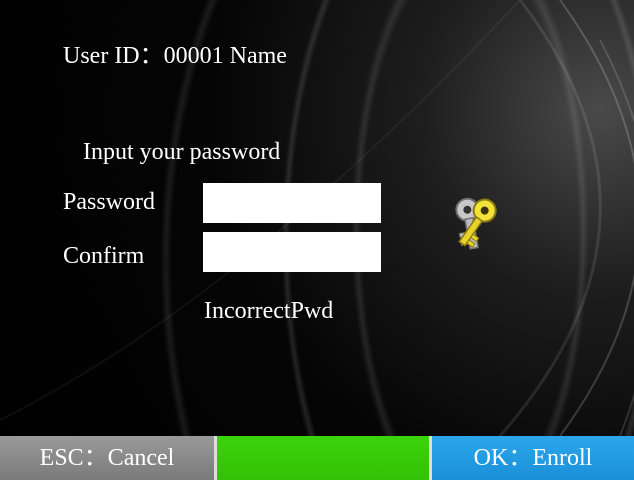 Image resolution: width=634 pixels, height=480 pixels. Describe the element at coordinates (292, 252) in the screenshot. I see `confirm-password-field` at that location.